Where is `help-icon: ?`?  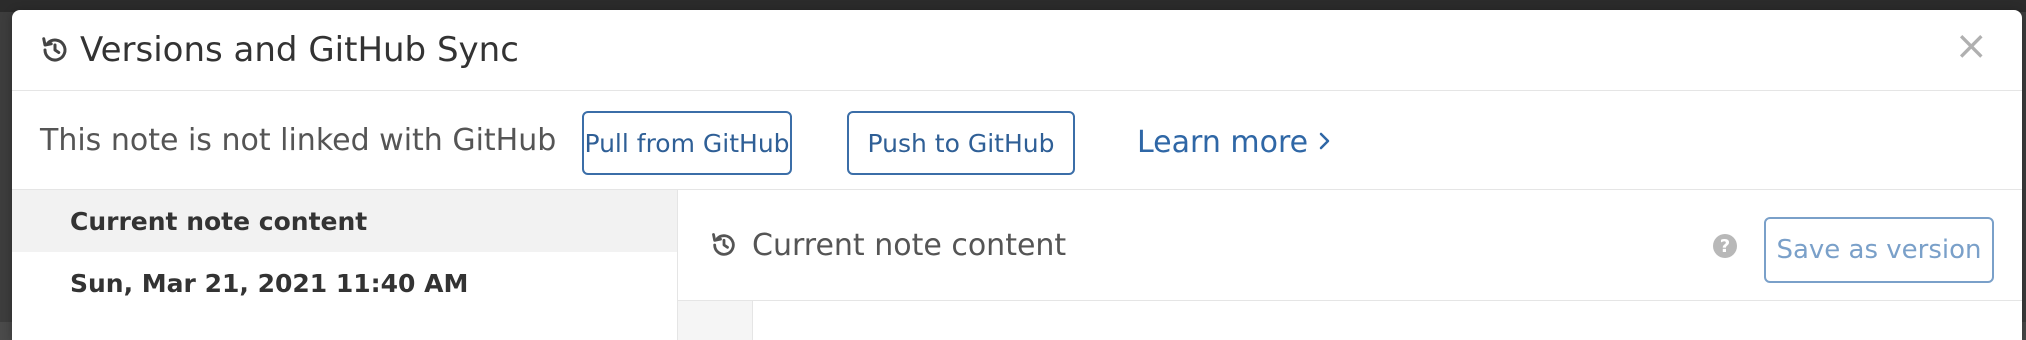
help-icon: ? is located at coordinates (1725, 246).